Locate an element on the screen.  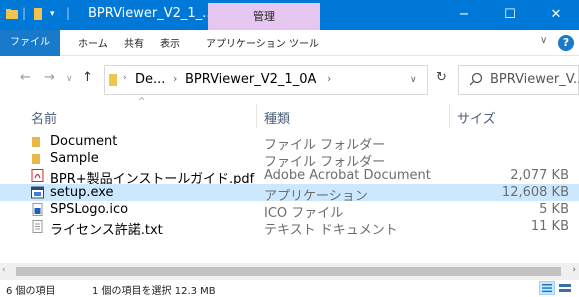
title-bar: | ▾ | BPRViewer_V2_1_... 管理 − ☐ ✕ is located at coordinates (289, 15).